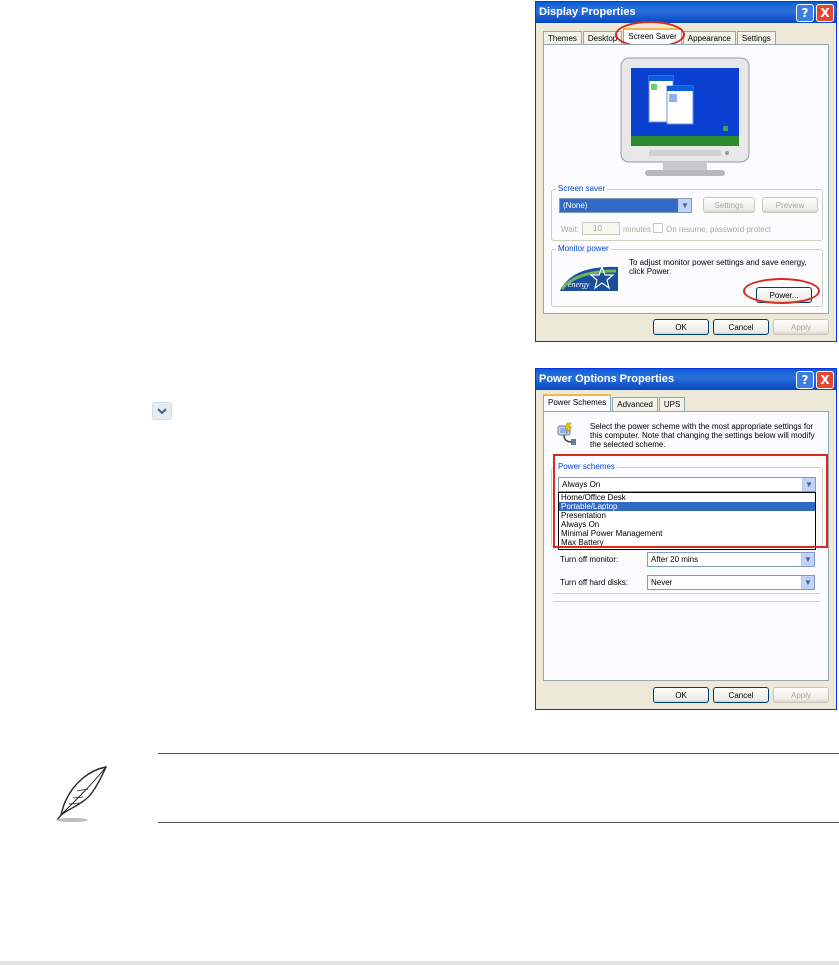 The height and width of the screenshot is (965, 839). Describe the element at coordinates (607, 379) in the screenshot. I see `window-title: Power Options Properties` at that location.